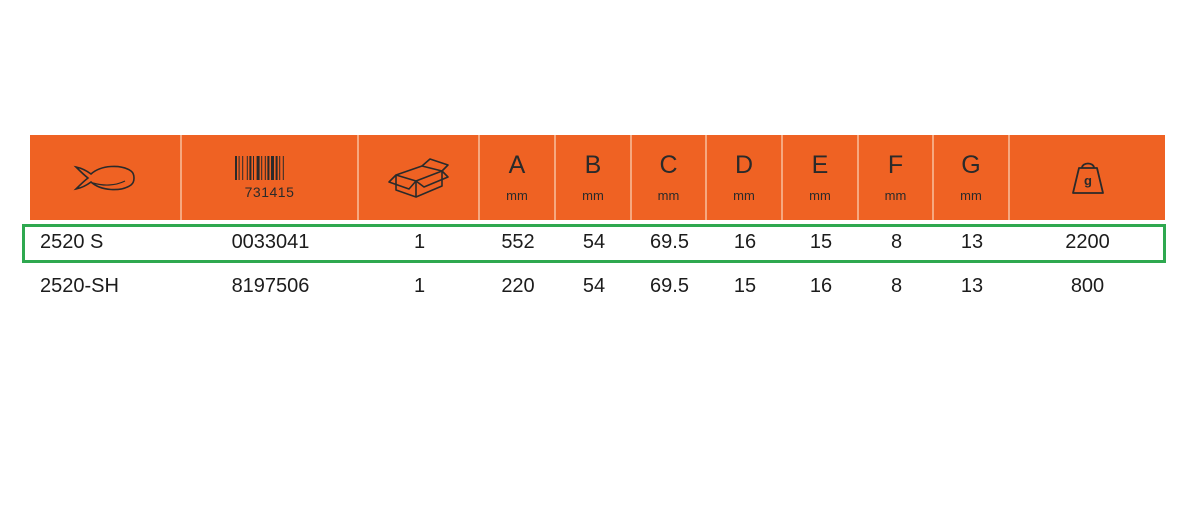 The height and width of the screenshot is (511, 1185). I want to click on header-dim-f: Fmm, so click(896, 177).